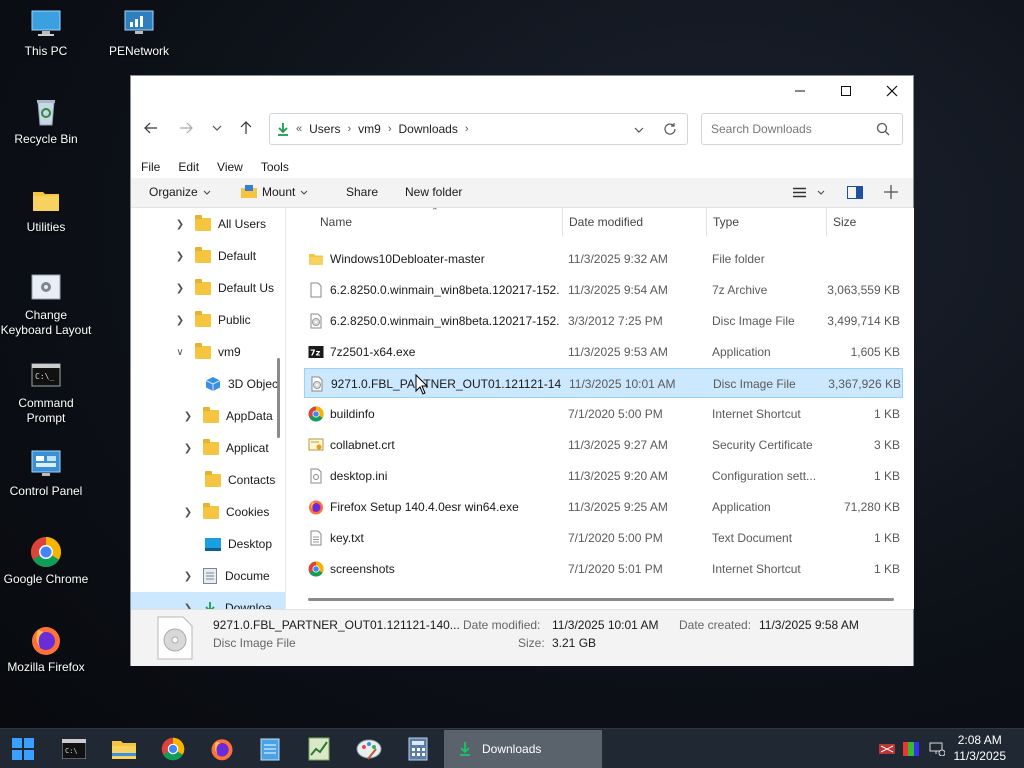  I want to click on desktop-icon-mozilla-firefox: Mozilla Firefox, so click(46, 649).